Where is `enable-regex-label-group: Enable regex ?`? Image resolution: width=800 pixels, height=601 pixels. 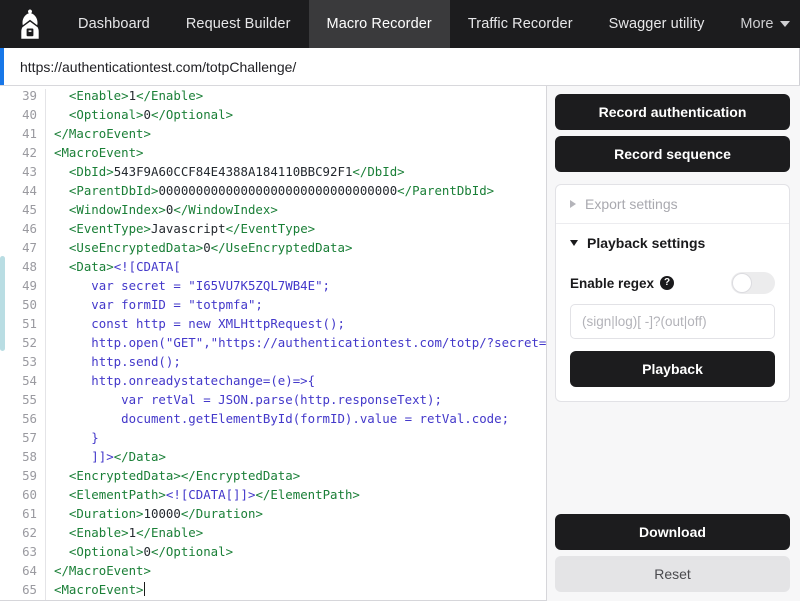
enable-regex-label-group: Enable regex ? is located at coordinates (622, 283).